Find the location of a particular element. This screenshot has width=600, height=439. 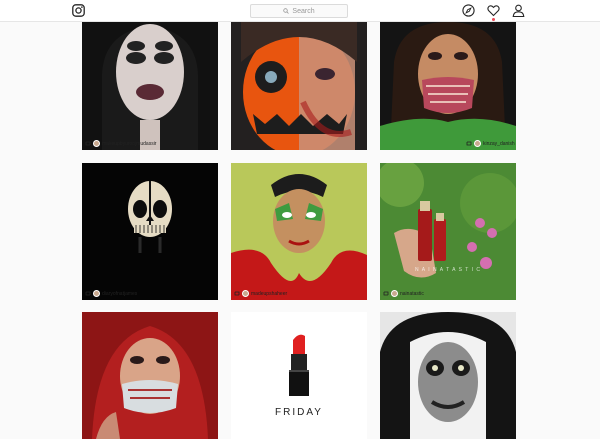

post-tile: makeupbyuroojmudassir is located at coordinates (150, 86).